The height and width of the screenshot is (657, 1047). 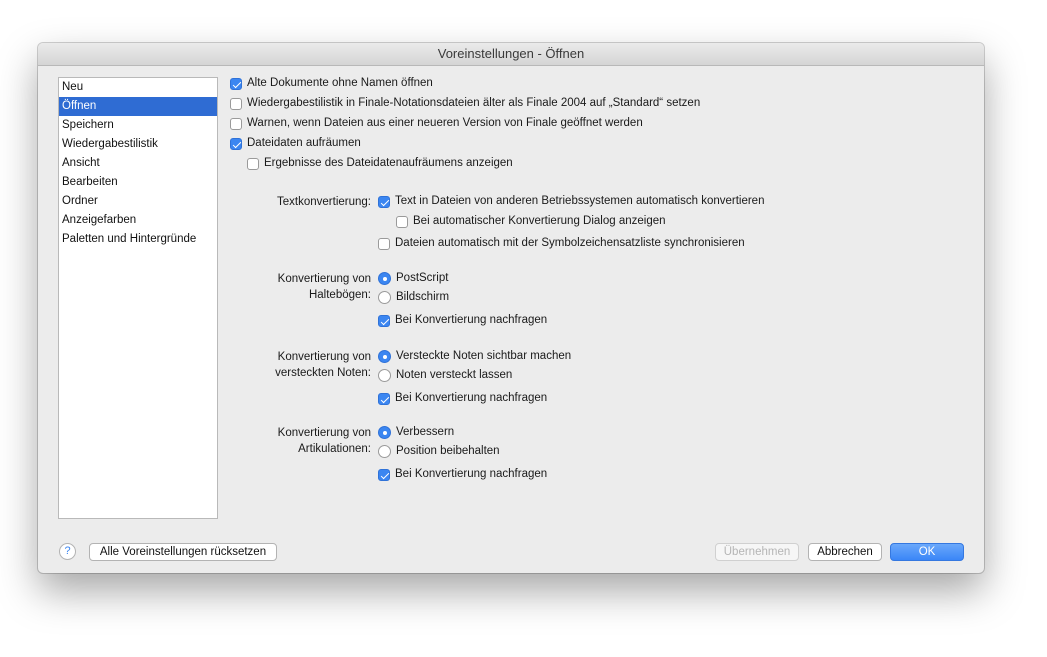 What do you see at coordinates (236, 144) in the screenshot?
I see `dateidaten-checkbox` at bounding box center [236, 144].